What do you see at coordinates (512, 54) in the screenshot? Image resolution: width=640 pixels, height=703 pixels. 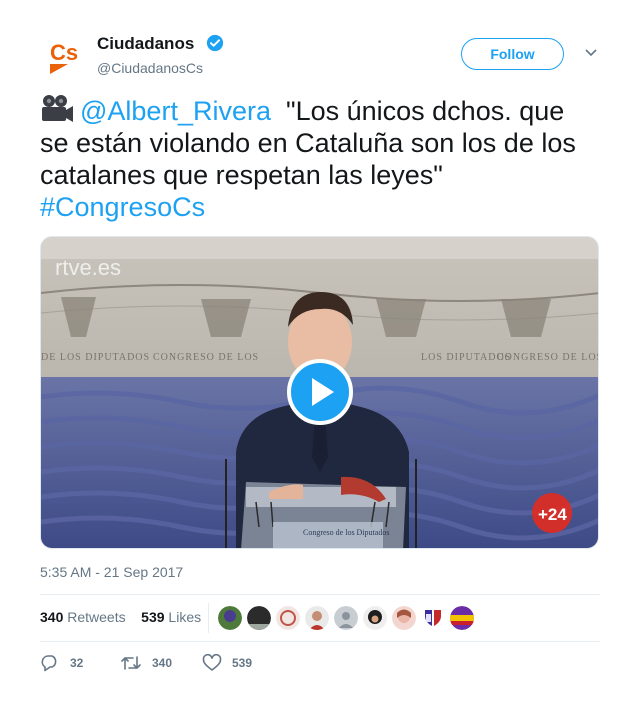 I see `follow-button: Follow` at bounding box center [512, 54].